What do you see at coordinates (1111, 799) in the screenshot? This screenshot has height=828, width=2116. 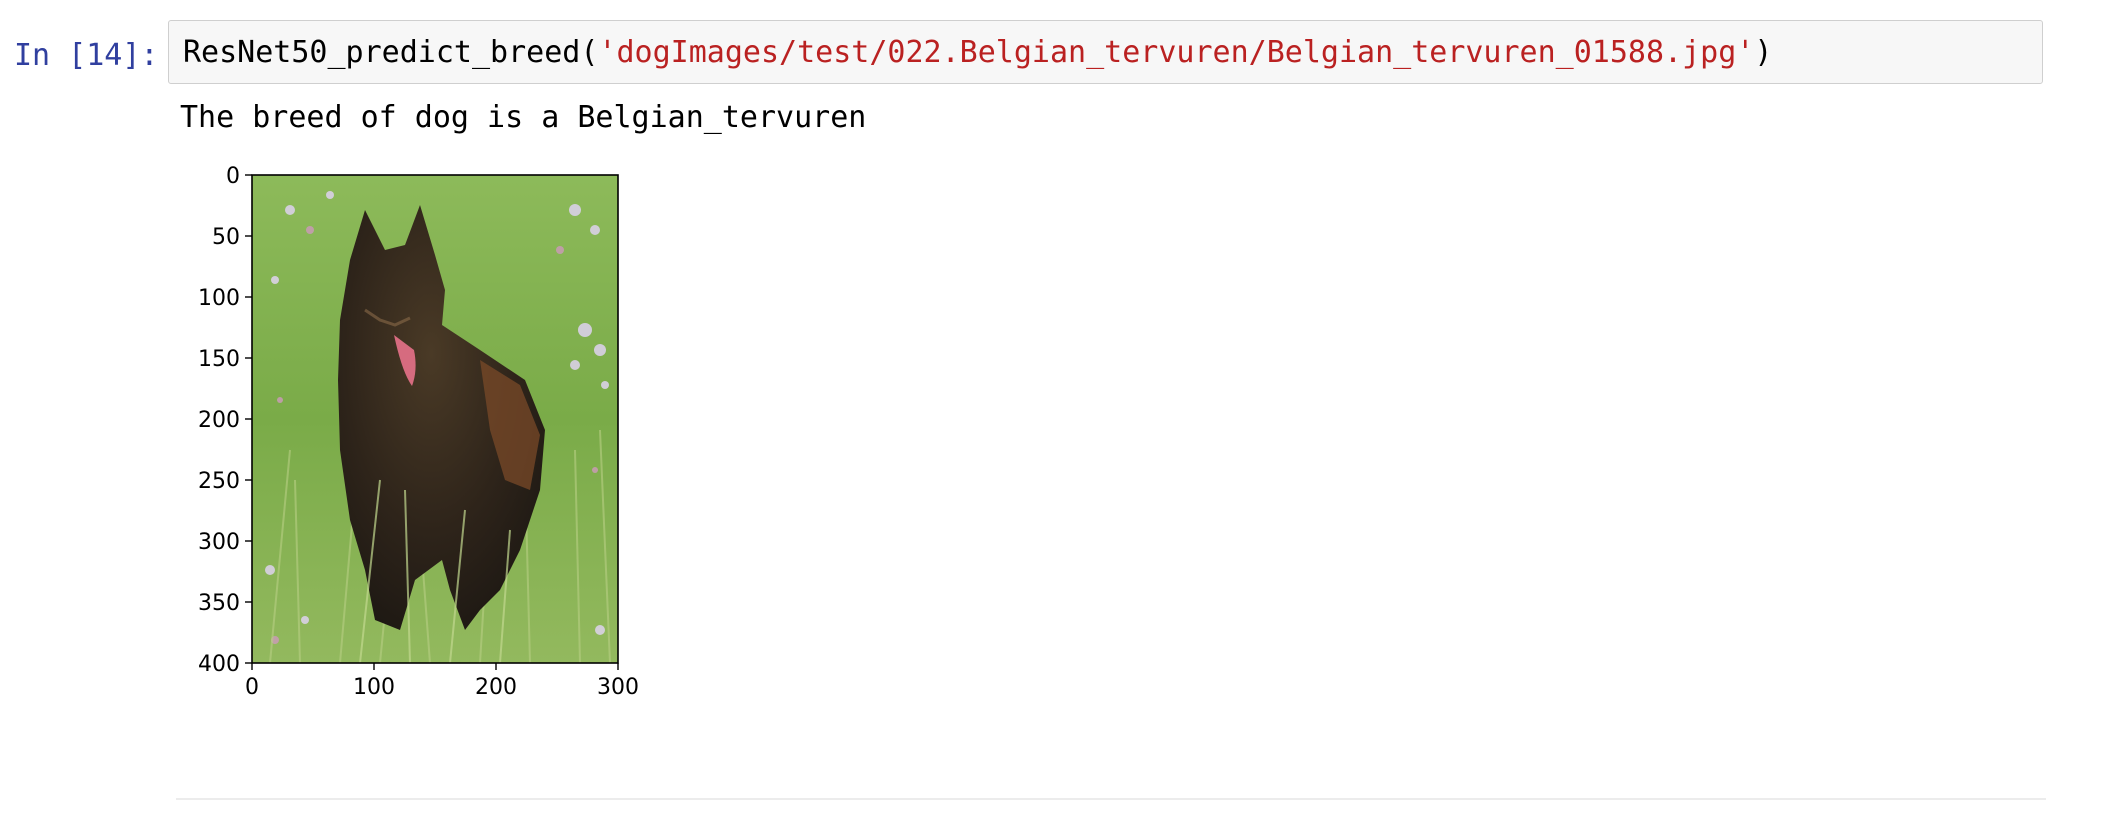 I see `cell-separator` at bounding box center [1111, 799].